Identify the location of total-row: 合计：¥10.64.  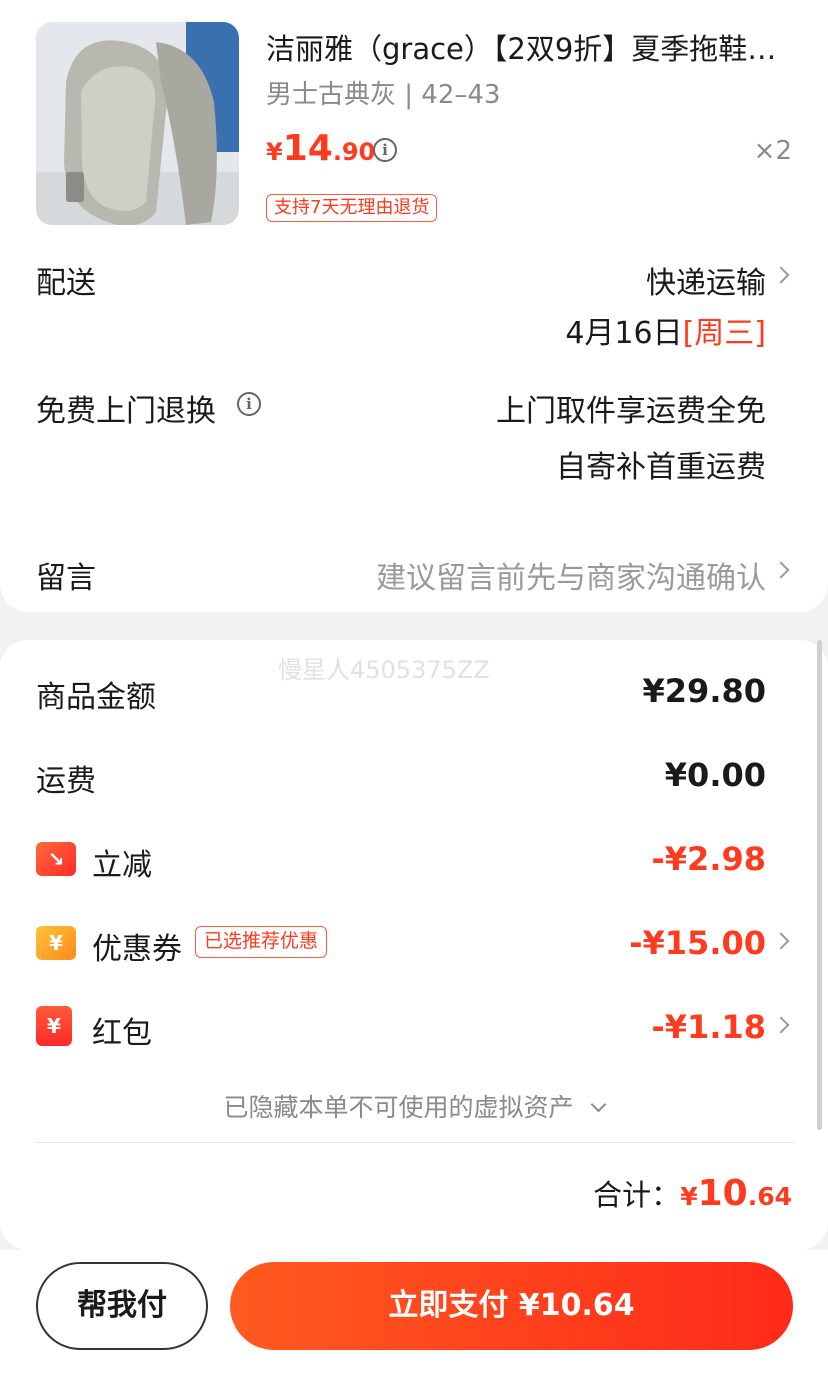
(692, 1193).